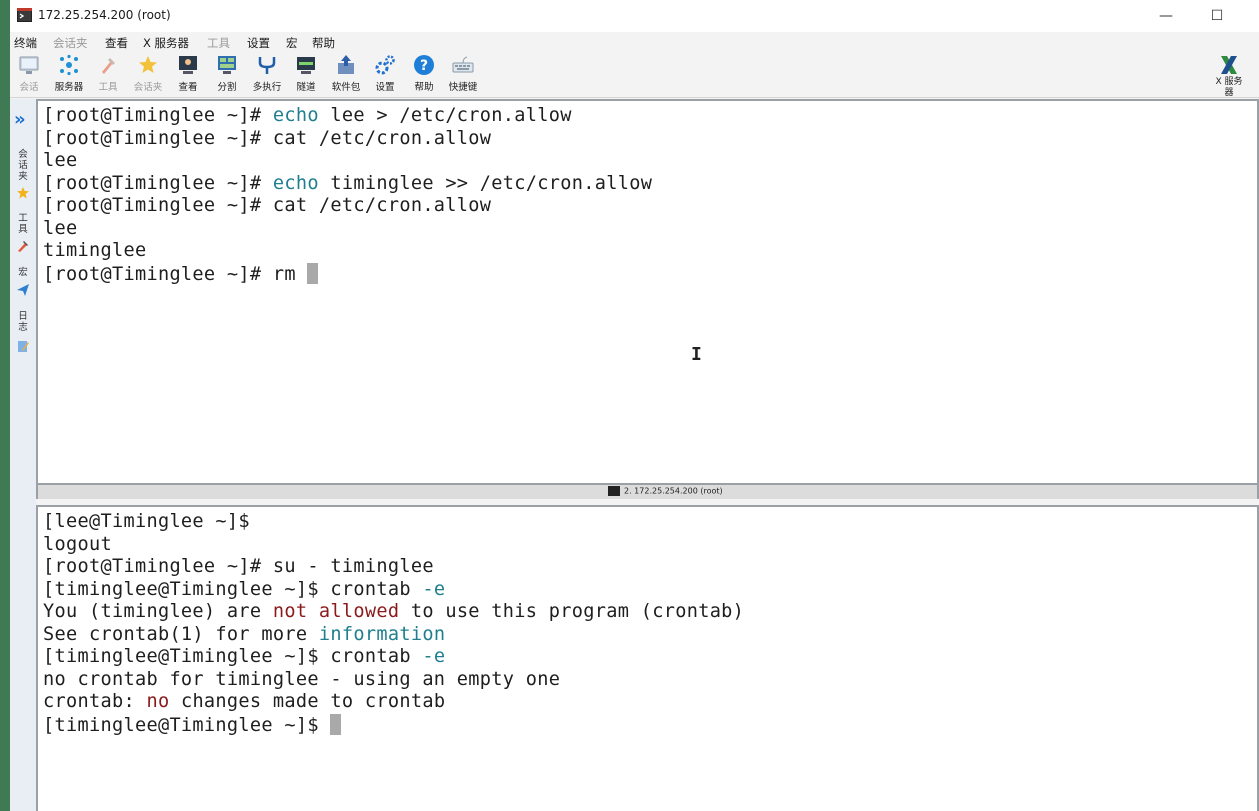 The image size is (1259, 811). What do you see at coordinates (146, 521) in the screenshot?
I see `terminal-text: [lee@Timinglee ~]$` at bounding box center [146, 521].